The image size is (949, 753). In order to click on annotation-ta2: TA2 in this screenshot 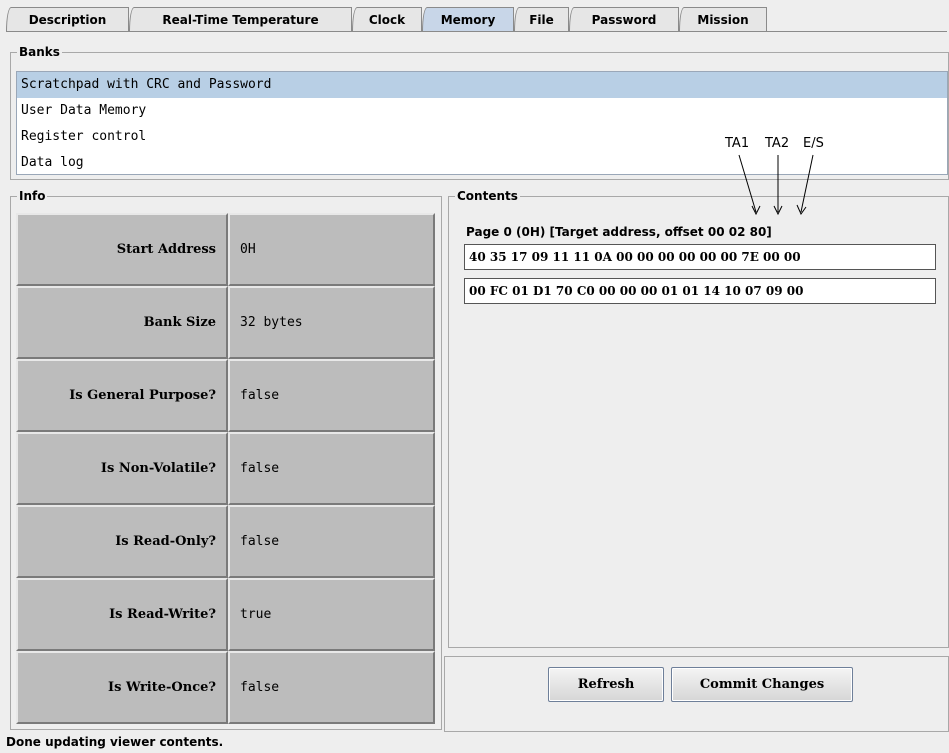, I will do `click(777, 143)`.